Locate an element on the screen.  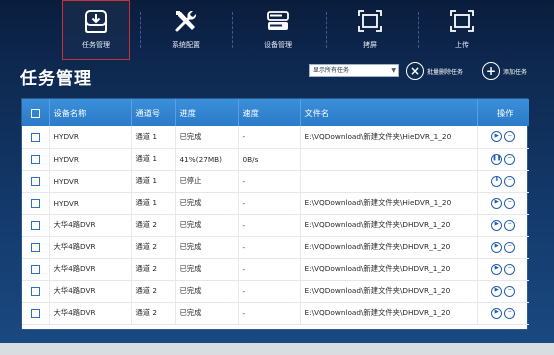
select-all-checkbox is located at coordinates (35, 113).